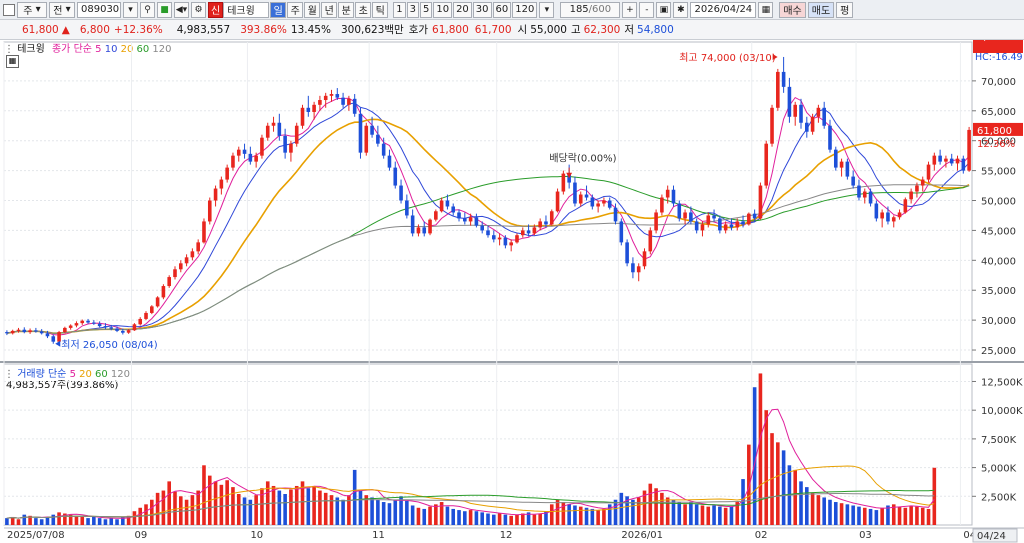  Describe the element at coordinates (198, 9) in the screenshot. I see `gear-icon: ⚙` at that location.